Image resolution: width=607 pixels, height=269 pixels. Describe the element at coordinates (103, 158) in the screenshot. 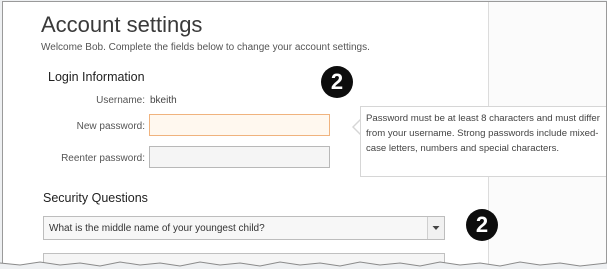

I see `reenter-password-label: Reenter password:` at that location.